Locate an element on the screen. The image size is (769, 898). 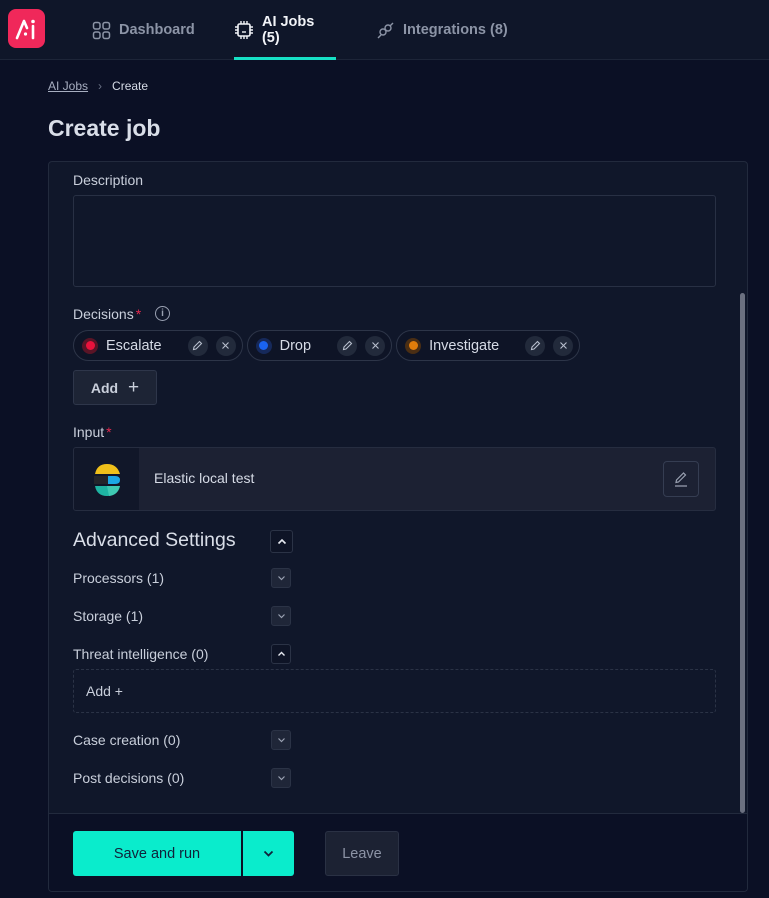
grid-icon is located at coordinates (101, 30).